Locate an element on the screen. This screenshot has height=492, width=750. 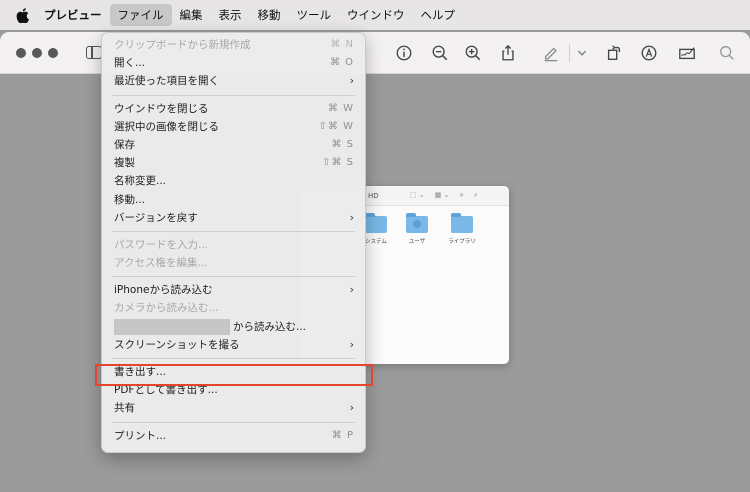
signature-icon is located at coordinates (687, 53).